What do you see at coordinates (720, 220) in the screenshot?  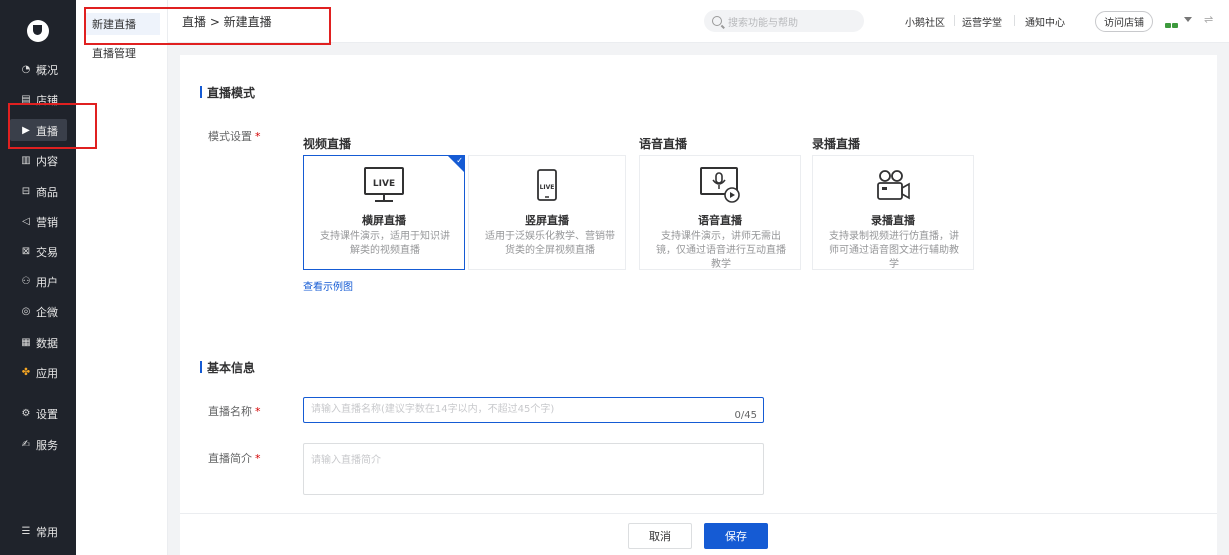 I see `card-title: 语音直播` at bounding box center [720, 220].